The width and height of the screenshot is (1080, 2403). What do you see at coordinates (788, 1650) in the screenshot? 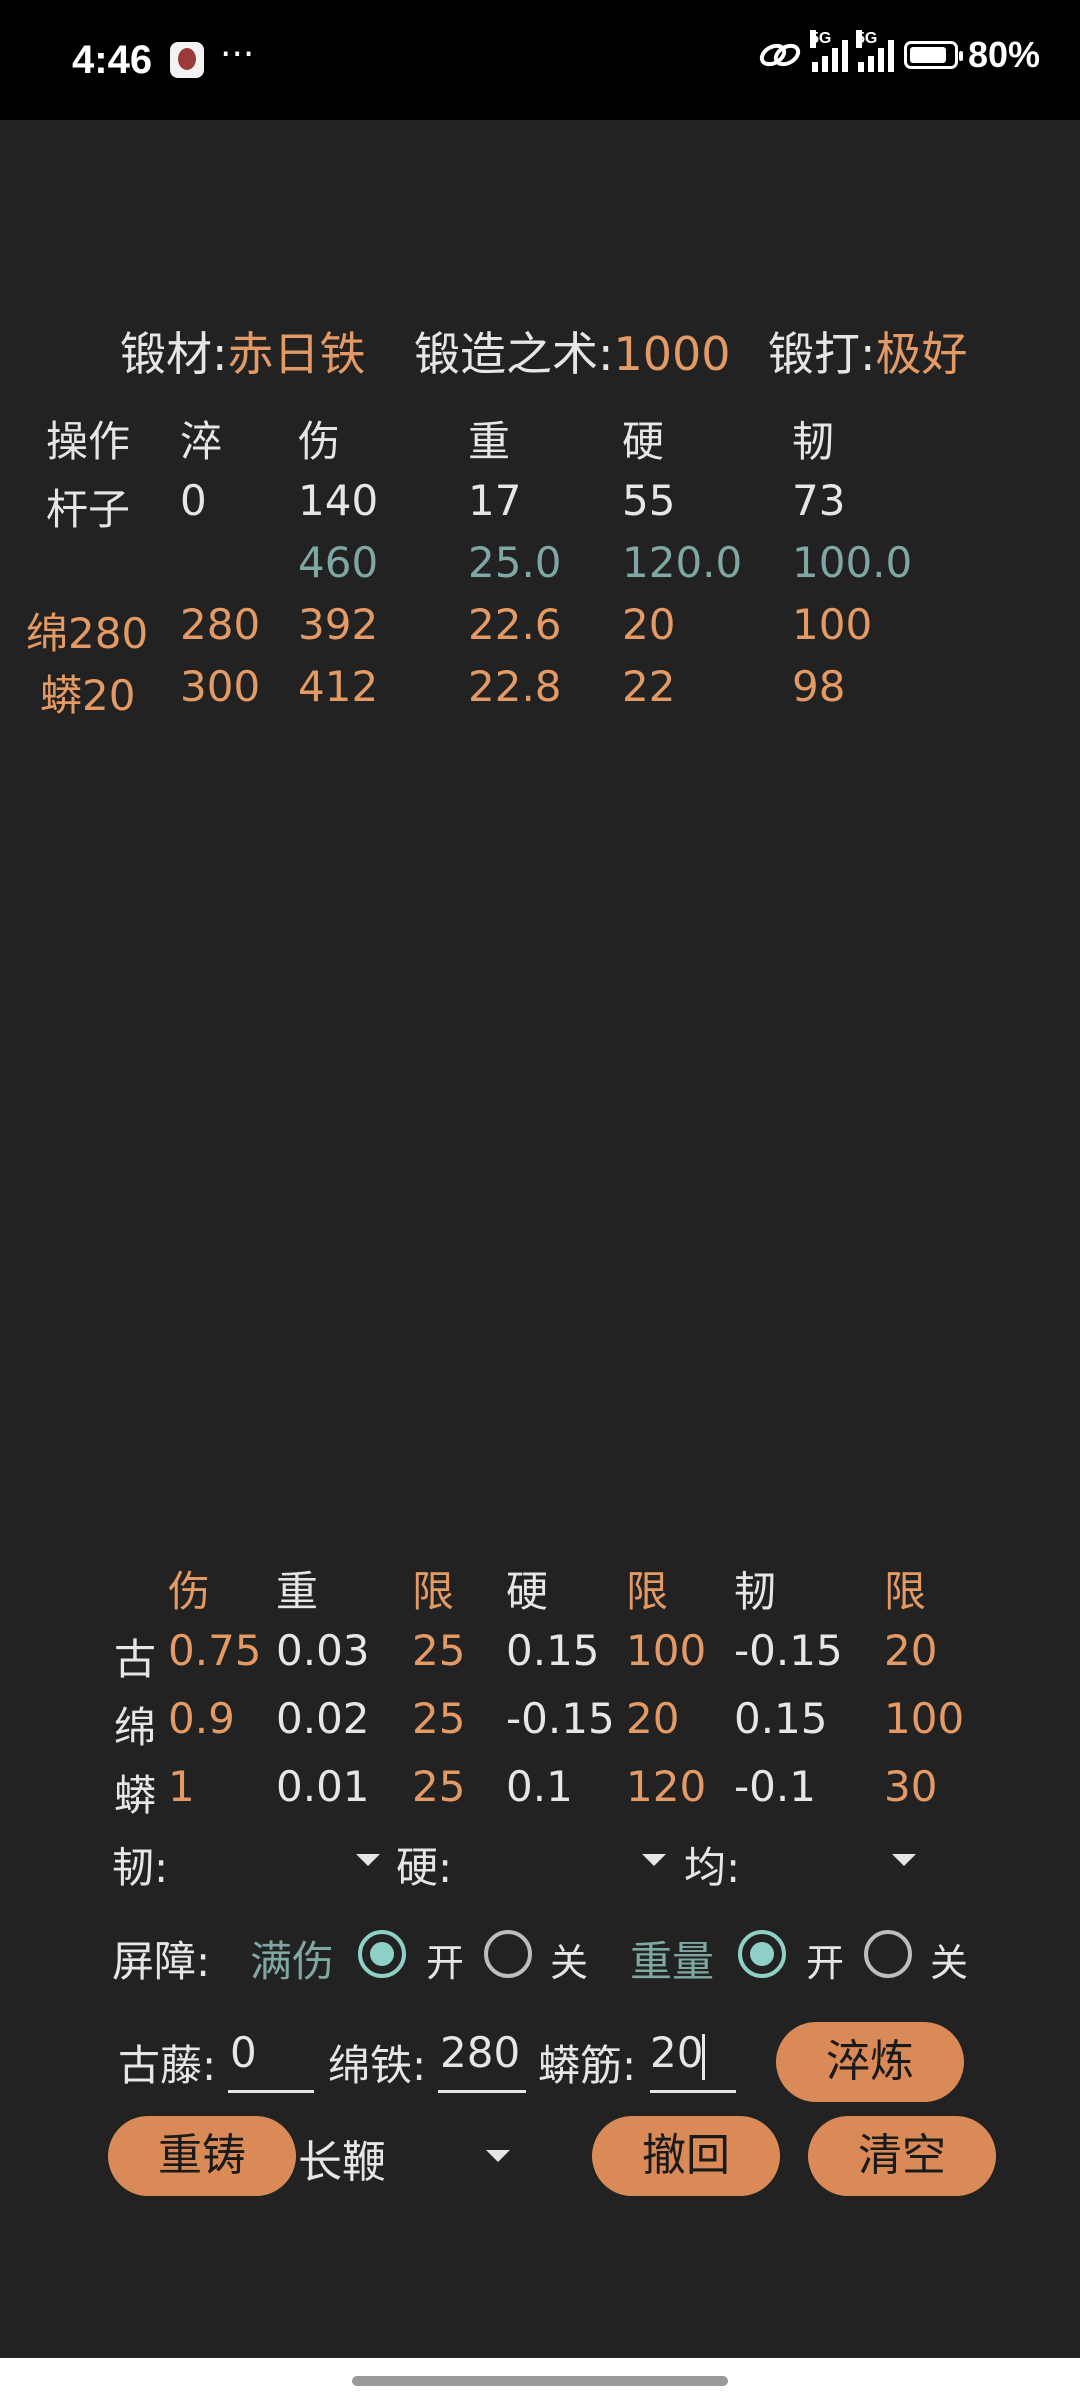
I see `table-cell: -0.15` at bounding box center [788, 1650].